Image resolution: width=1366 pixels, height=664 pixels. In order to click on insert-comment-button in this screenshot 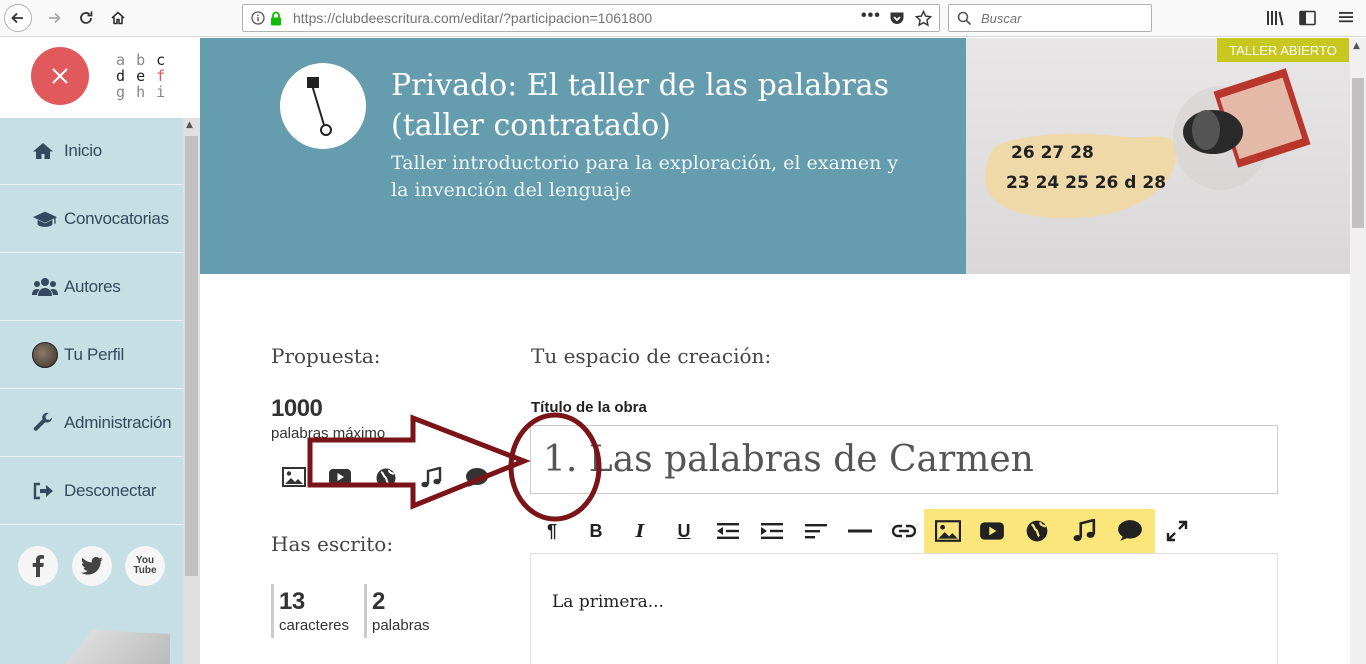, I will do `click(1130, 531)`.